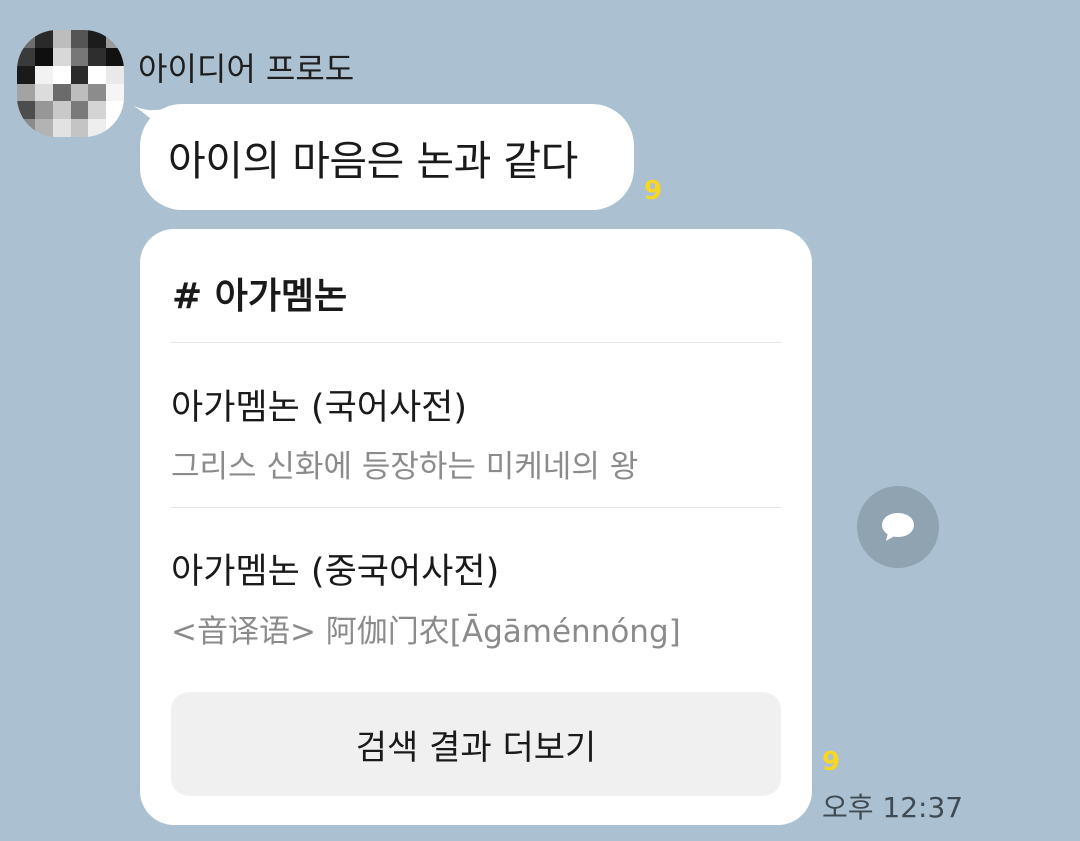 Image resolution: width=1080 pixels, height=841 pixels. I want to click on timestamp: 오후 12:37, so click(893, 807).